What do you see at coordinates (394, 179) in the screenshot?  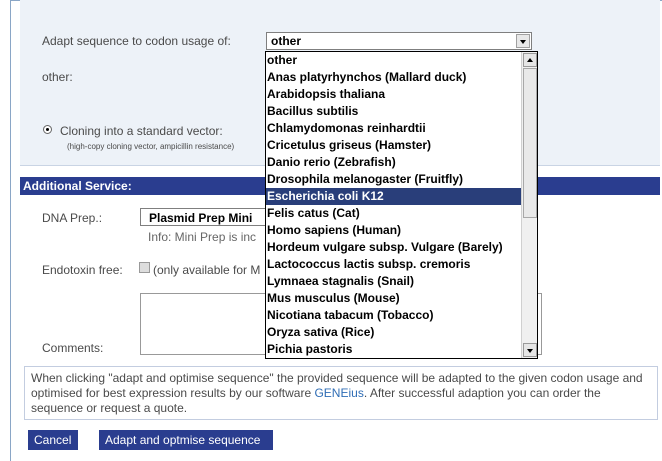 I see `dropdown-option: Drosophila melanogaster (Fruitfly)` at bounding box center [394, 179].